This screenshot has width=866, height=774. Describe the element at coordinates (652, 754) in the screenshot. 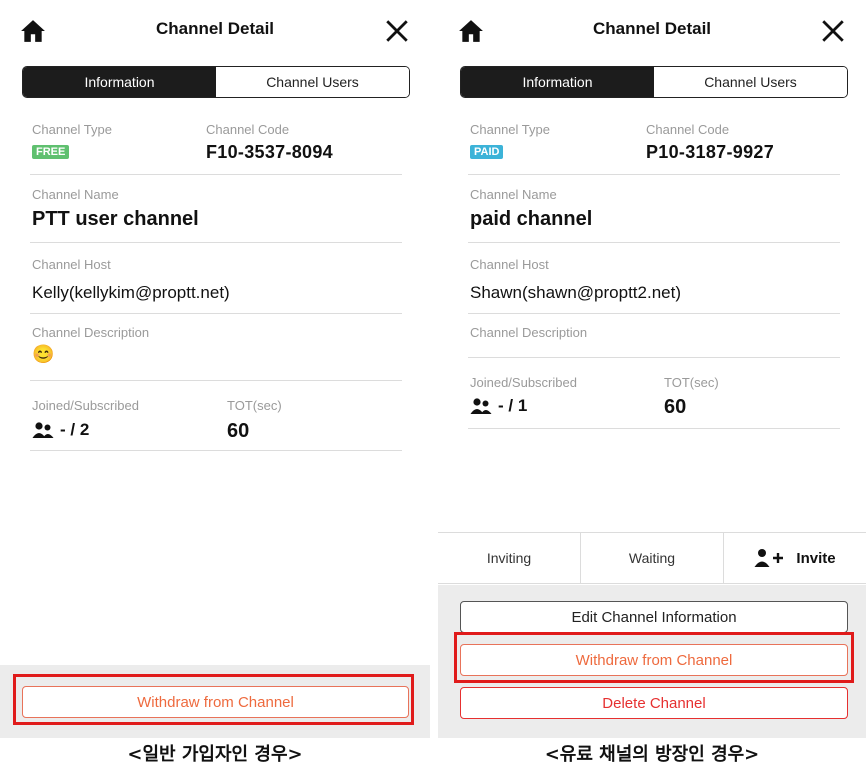

I see `caption-paid-owner: <유료 채널의 방장인 경우>` at that location.